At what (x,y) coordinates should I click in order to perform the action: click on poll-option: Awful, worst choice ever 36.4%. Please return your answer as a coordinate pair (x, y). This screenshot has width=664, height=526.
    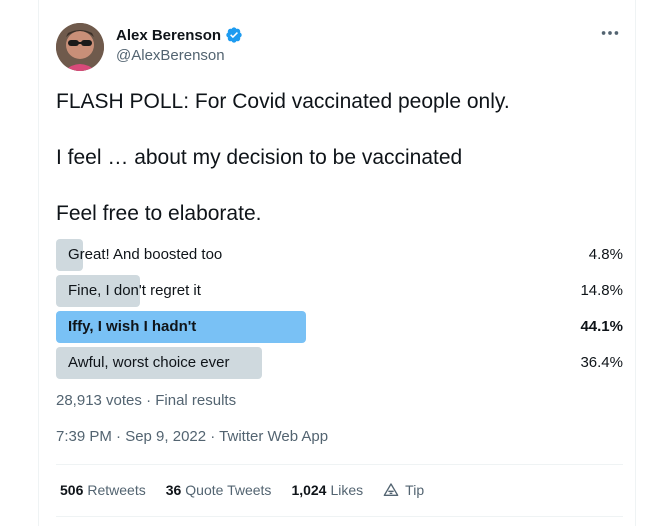
    Looking at the image, I should click on (339, 363).